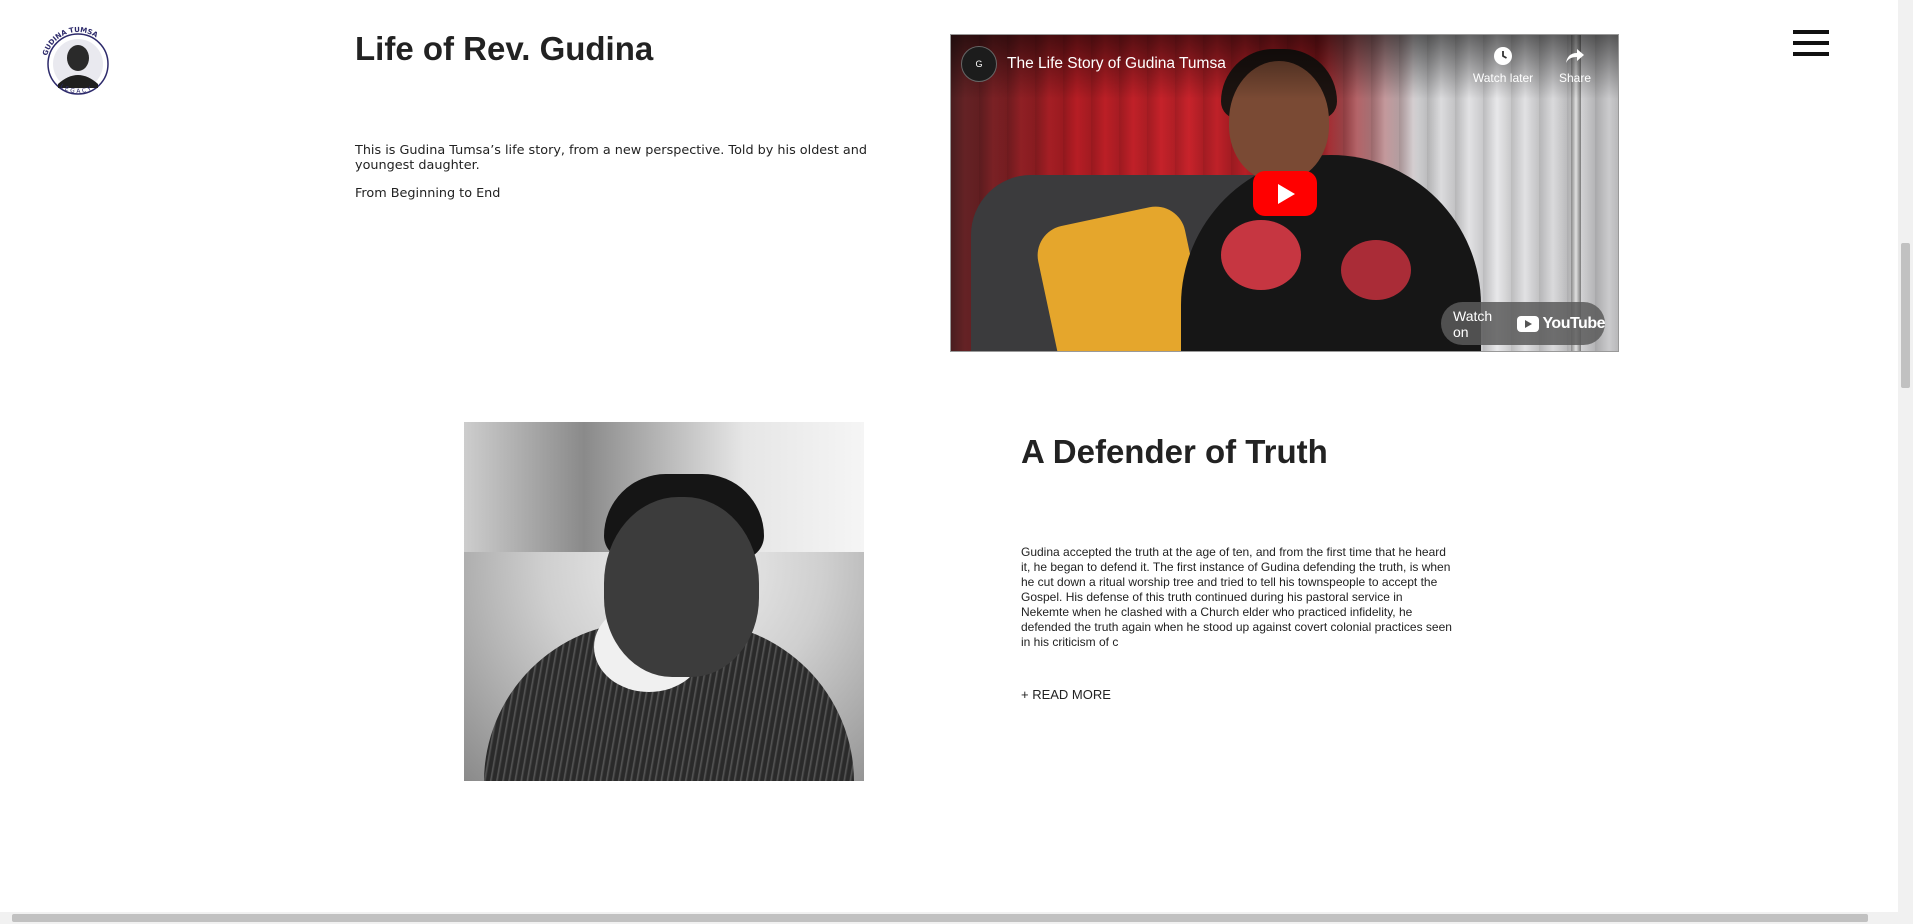 Image resolution: width=1913 pixels, height=924 pixels. I want to click on vertical-scrollbar-thumb, so click(1905, 315).